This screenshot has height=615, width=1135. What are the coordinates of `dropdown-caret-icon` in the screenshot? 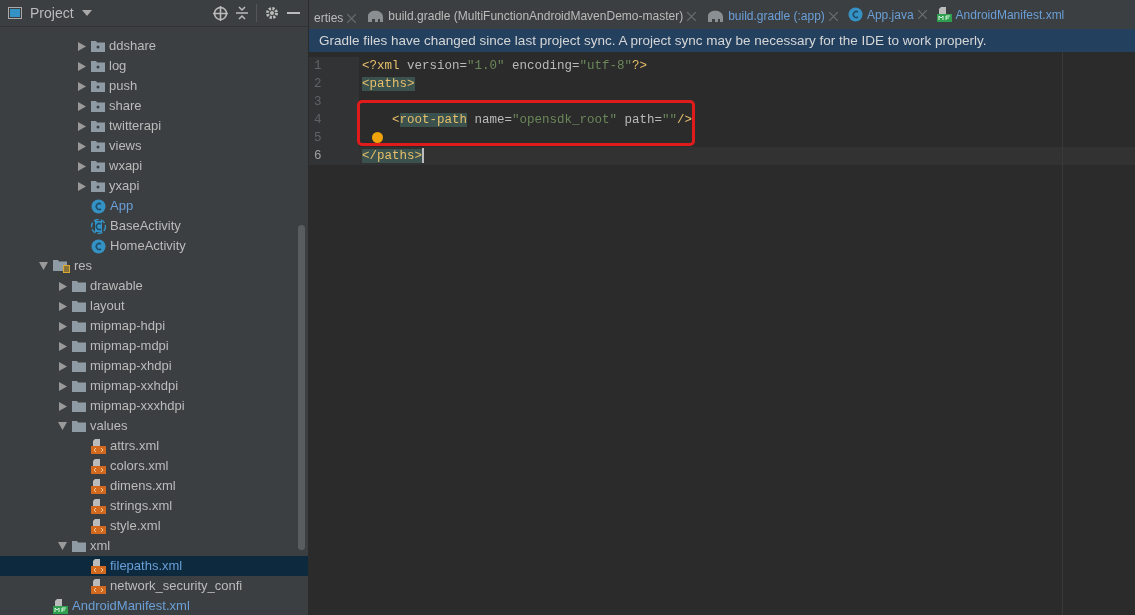 It's located at (86, 13).